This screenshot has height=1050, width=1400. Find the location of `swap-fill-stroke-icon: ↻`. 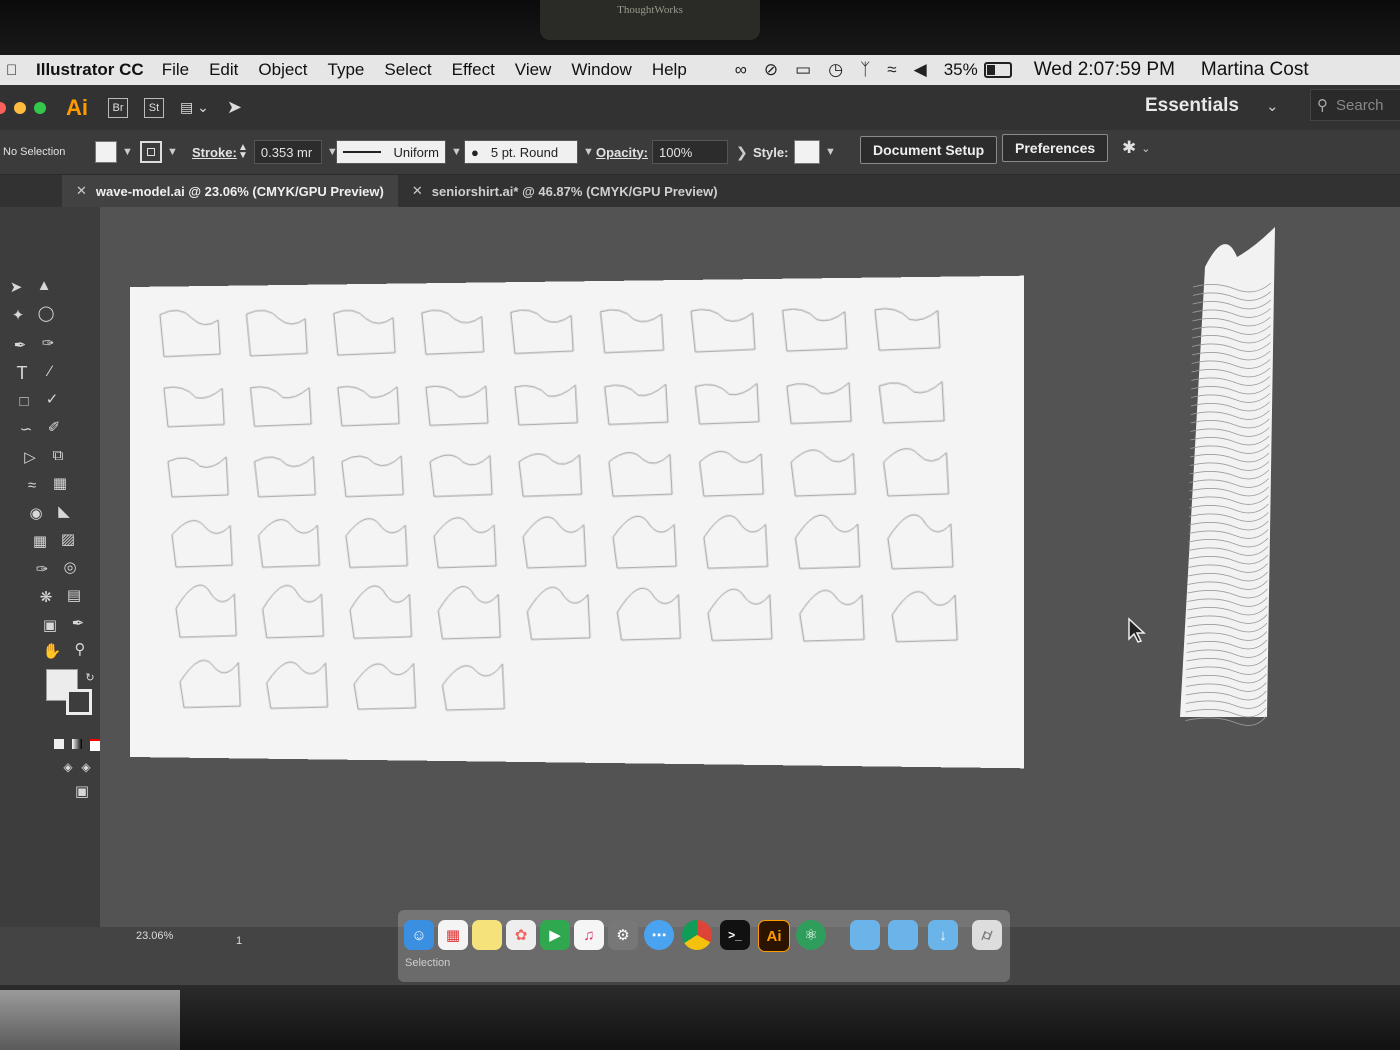

swap-fill-stroke-icon: ↻ is located at coordinates (90, 677).